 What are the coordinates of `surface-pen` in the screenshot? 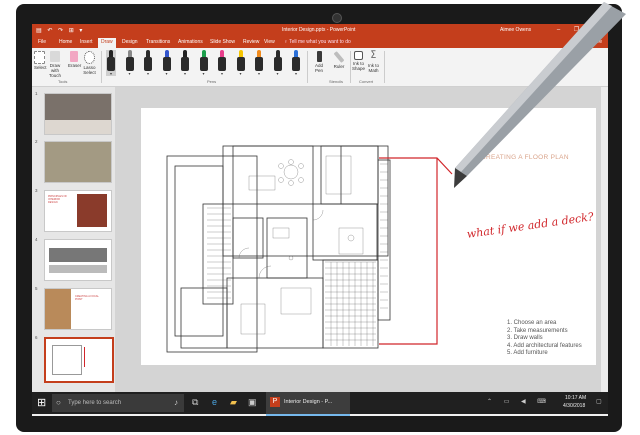 It's located at (540, 95).